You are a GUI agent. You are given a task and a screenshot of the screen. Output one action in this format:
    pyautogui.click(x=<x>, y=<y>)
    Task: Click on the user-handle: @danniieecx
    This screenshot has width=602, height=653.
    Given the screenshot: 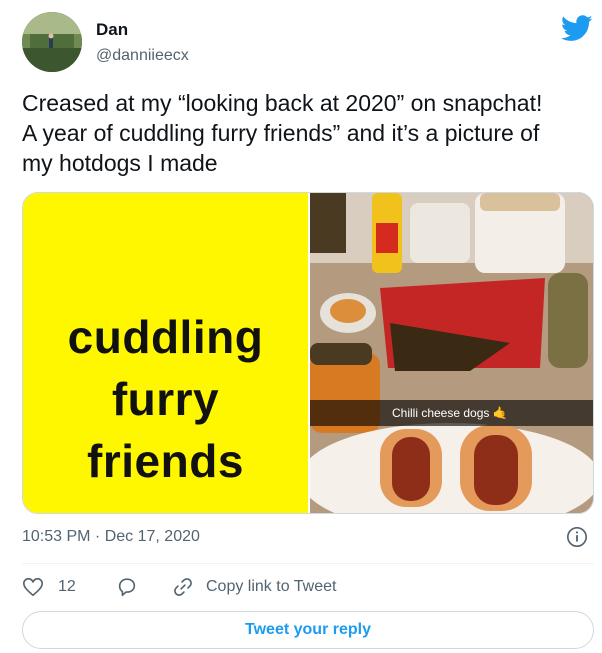 What is the action you would take?
    pyautogui.click(x=142, y=56)
    